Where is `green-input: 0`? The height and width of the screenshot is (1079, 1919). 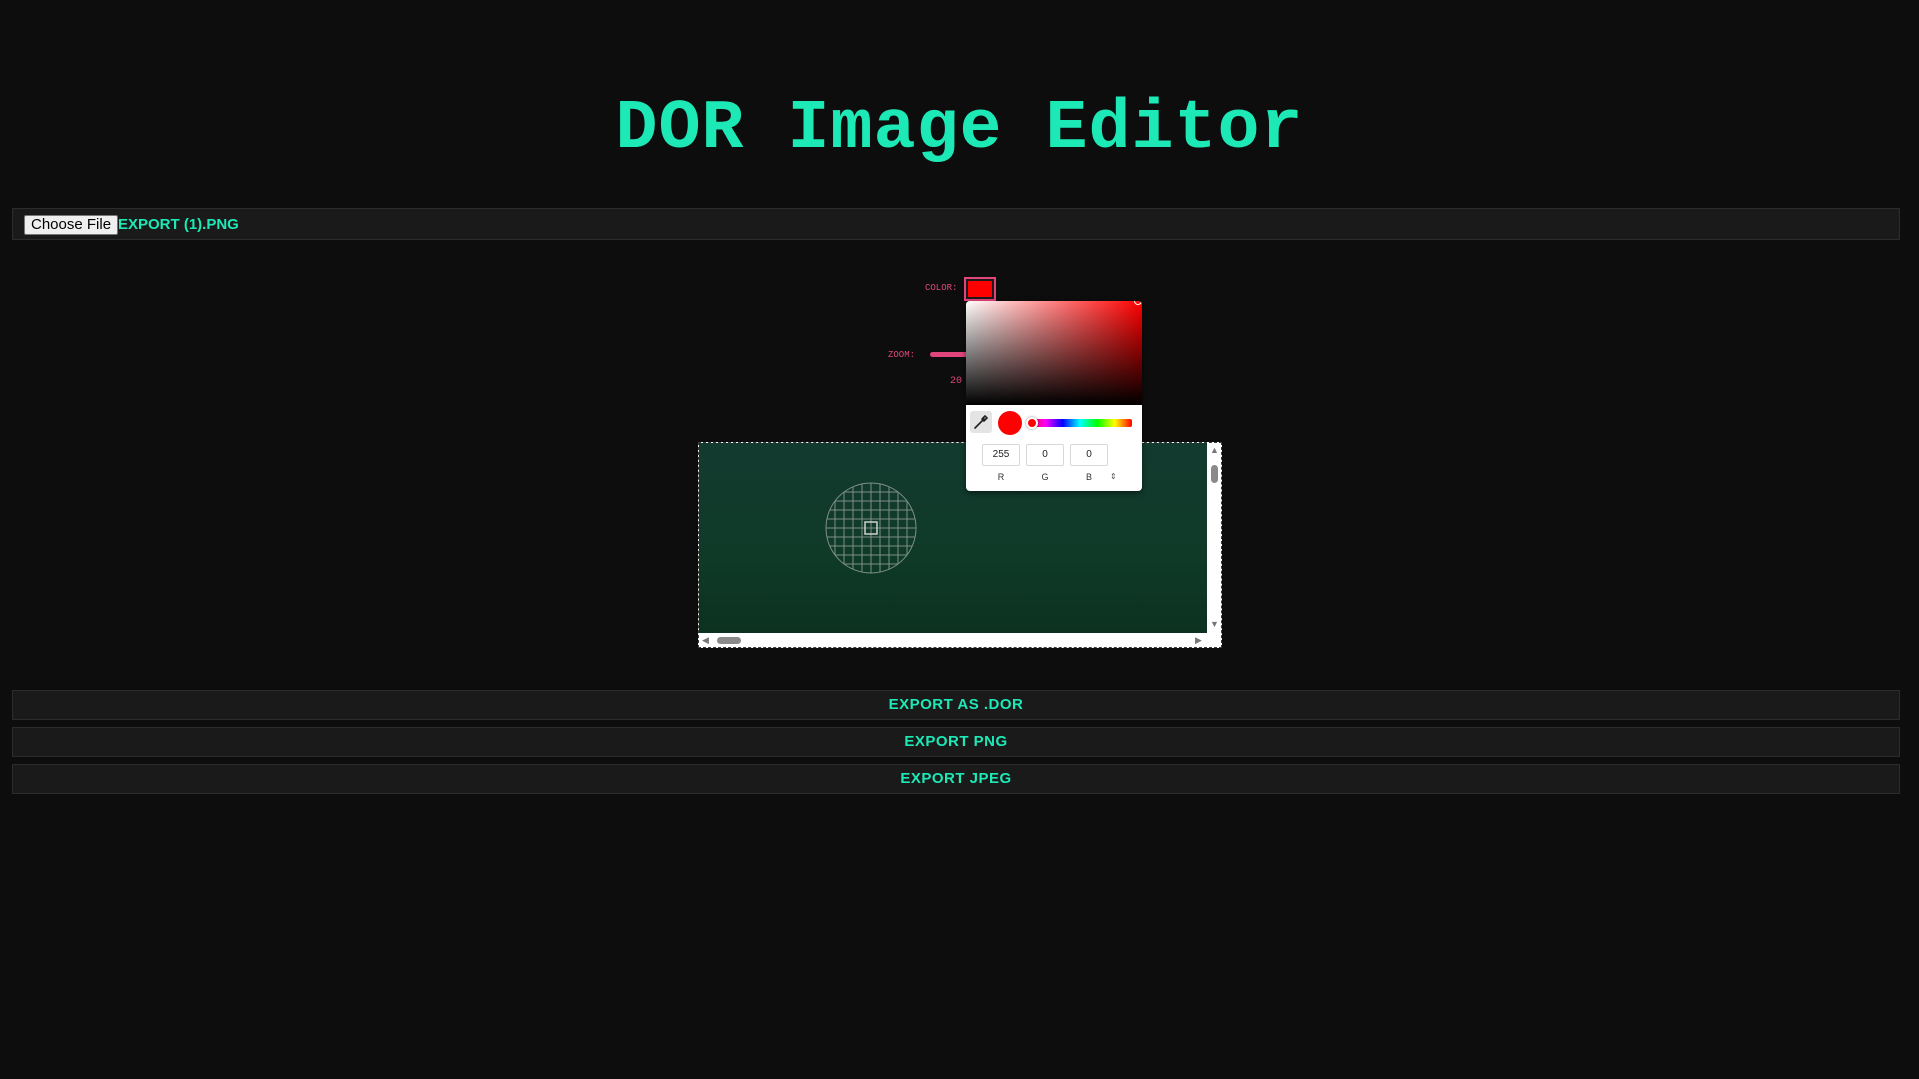
green-input: 0 is located at coordinates (1045, 455).